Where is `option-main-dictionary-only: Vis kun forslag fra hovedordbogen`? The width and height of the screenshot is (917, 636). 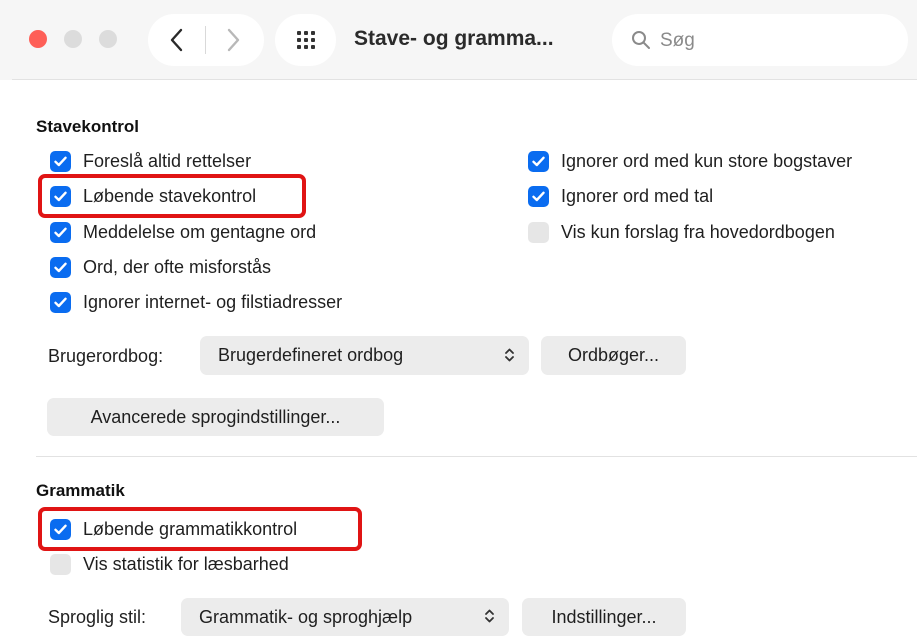 option-main-dictionary-only: Vis kun forslag fra hovedordbogen is located at coordinates (681, 232).